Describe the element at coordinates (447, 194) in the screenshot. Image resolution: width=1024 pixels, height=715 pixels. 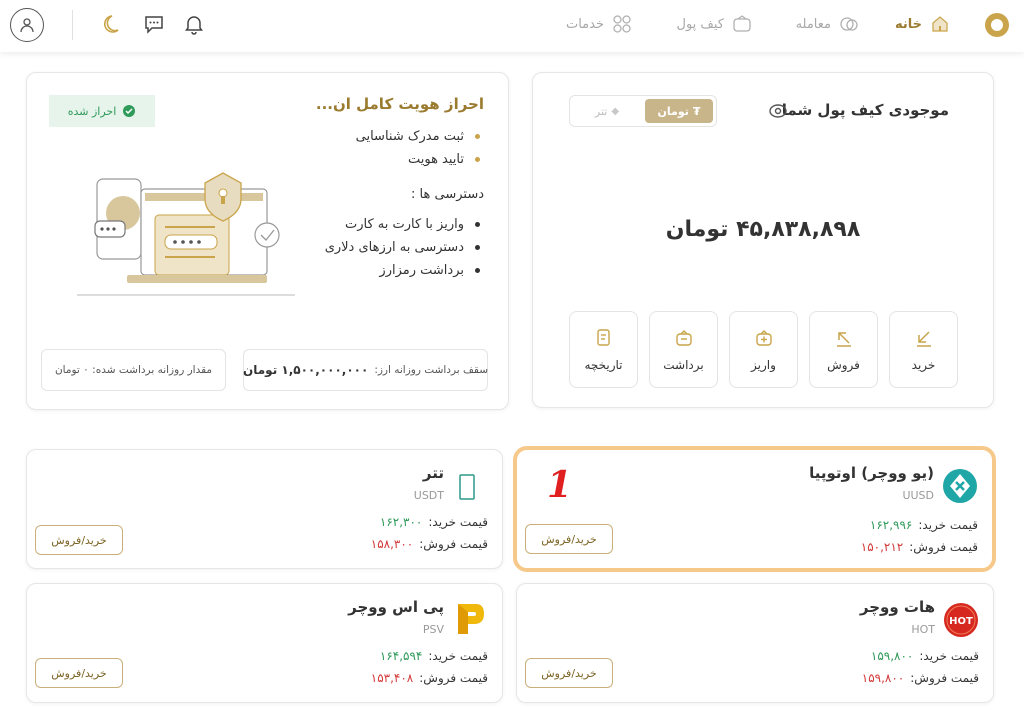
I see `access-title: دسترسی ها :` at that location.